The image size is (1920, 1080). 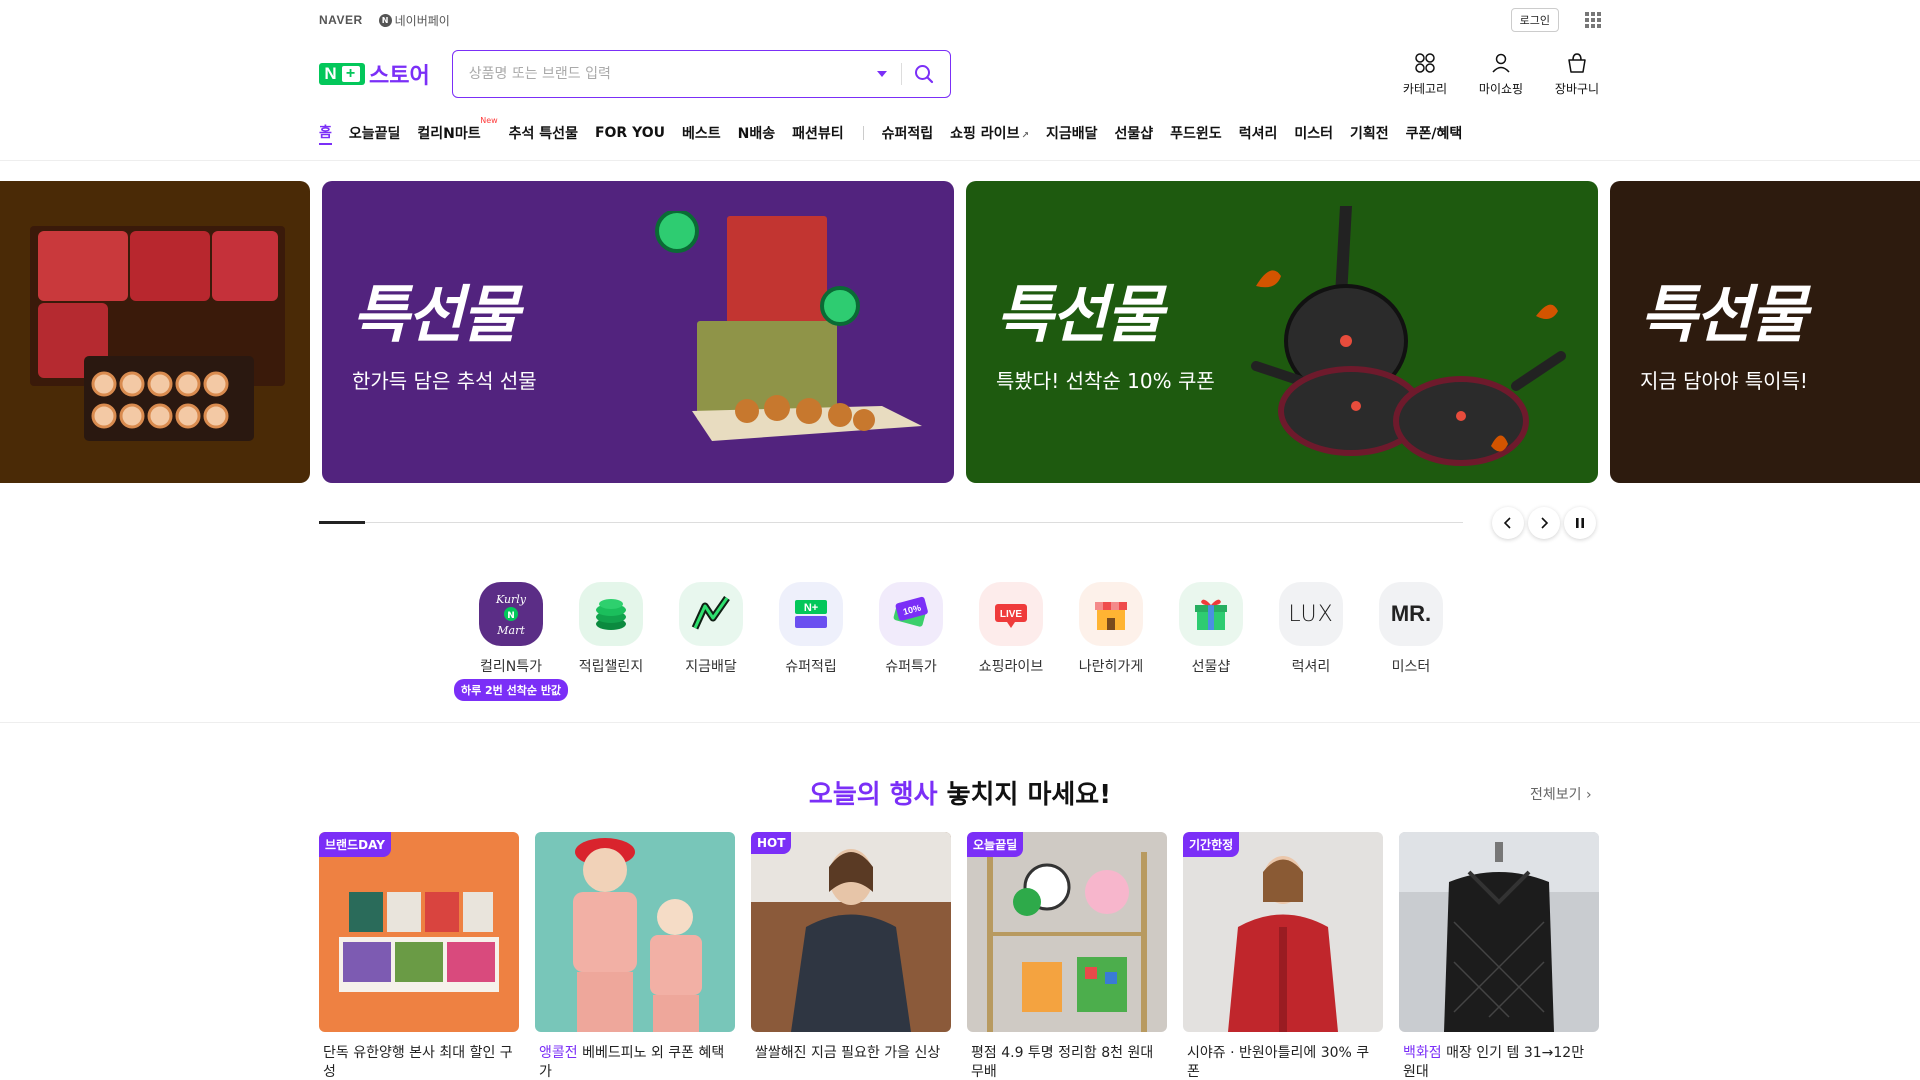 I want to click on nav-chuseok-gift: 추석 특선물, so click(x=543, y=133).